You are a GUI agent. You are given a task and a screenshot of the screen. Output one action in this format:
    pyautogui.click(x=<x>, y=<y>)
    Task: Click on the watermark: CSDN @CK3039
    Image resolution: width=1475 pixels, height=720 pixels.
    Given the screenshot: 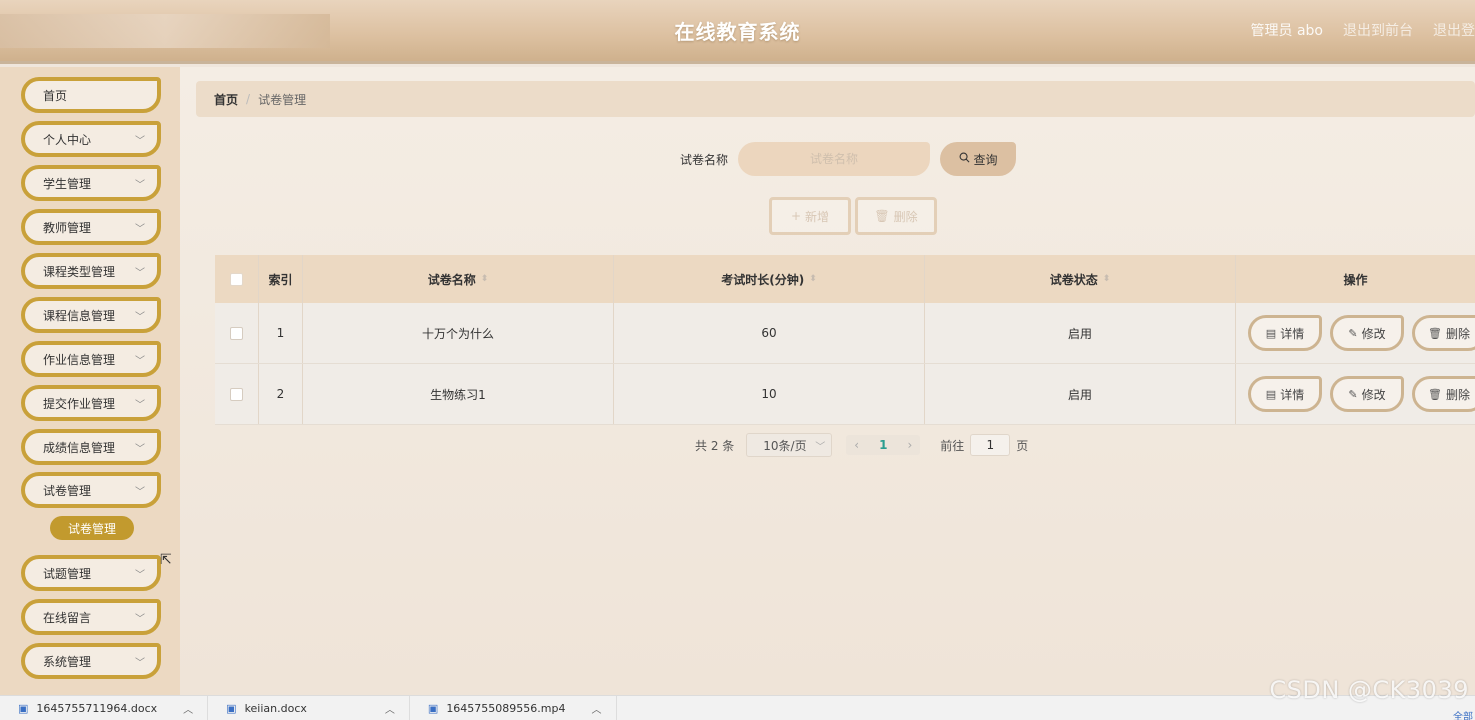 What is the action you would take?
    pyautogui.click(x=1369, y=690)
    